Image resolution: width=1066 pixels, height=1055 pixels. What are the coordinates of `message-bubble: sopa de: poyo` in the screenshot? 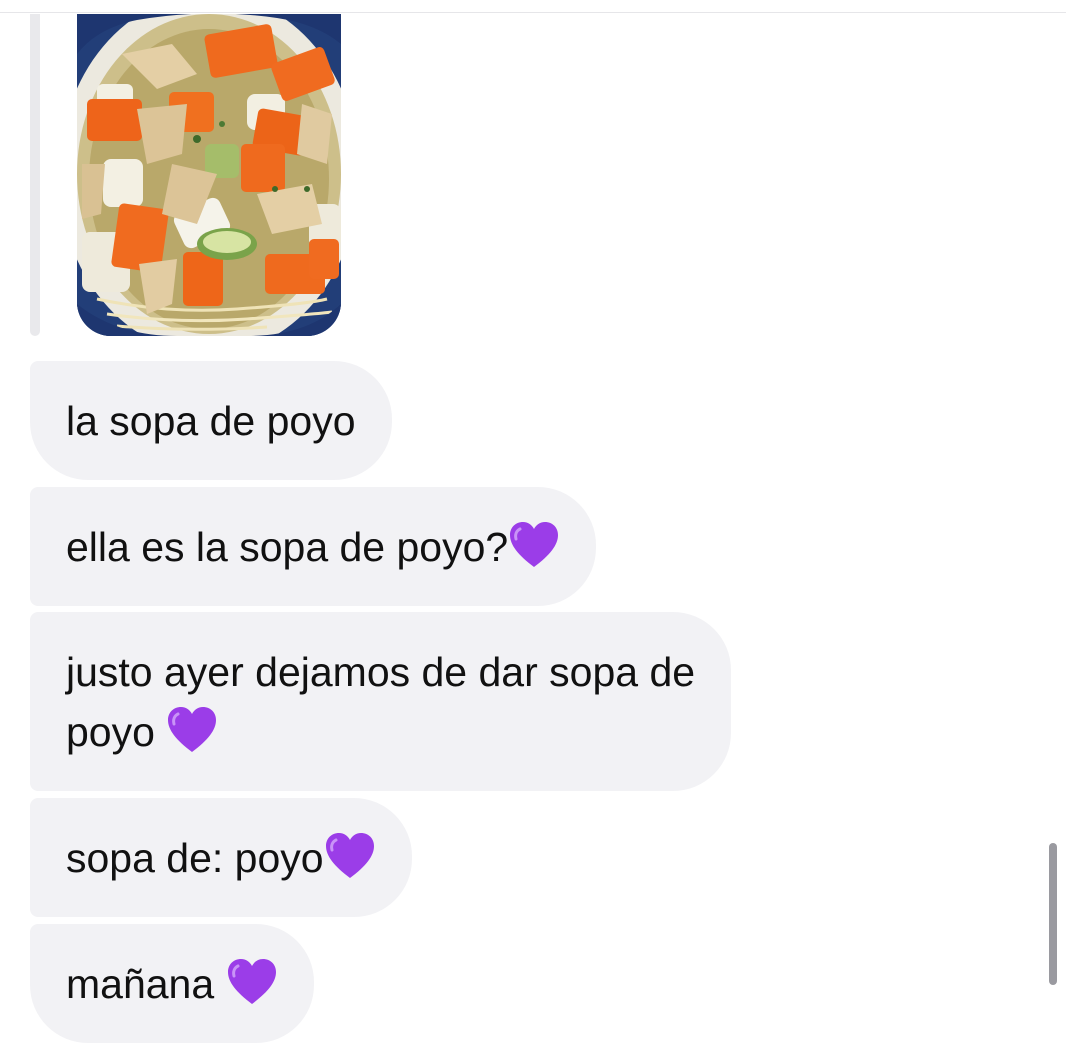 It's located at (221, 857).